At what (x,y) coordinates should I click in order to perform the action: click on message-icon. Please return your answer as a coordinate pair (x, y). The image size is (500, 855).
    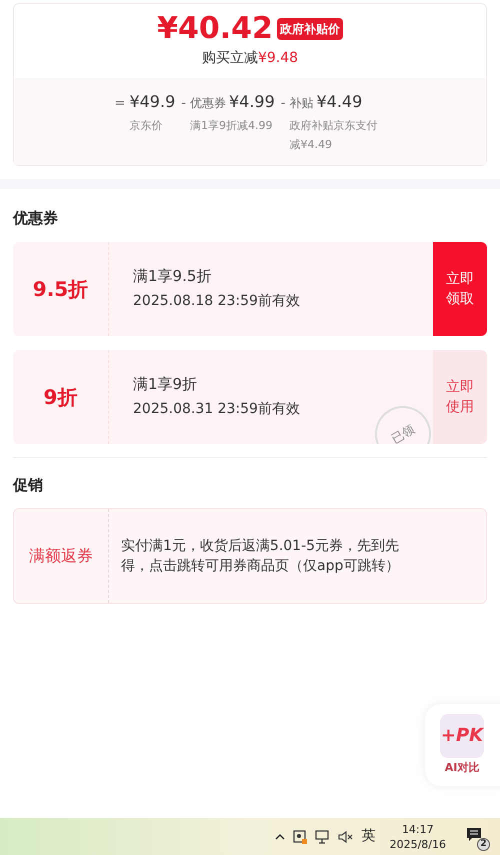
    Looking at the image, I should click on (474, 834).